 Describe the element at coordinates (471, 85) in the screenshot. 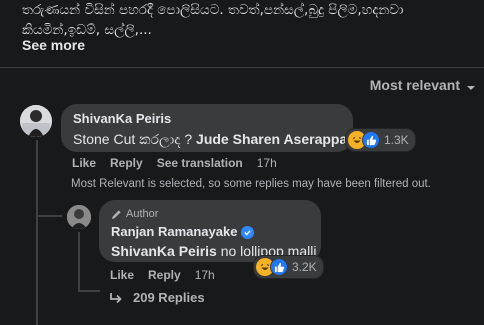

I see `chevron-down-icon` at that location.